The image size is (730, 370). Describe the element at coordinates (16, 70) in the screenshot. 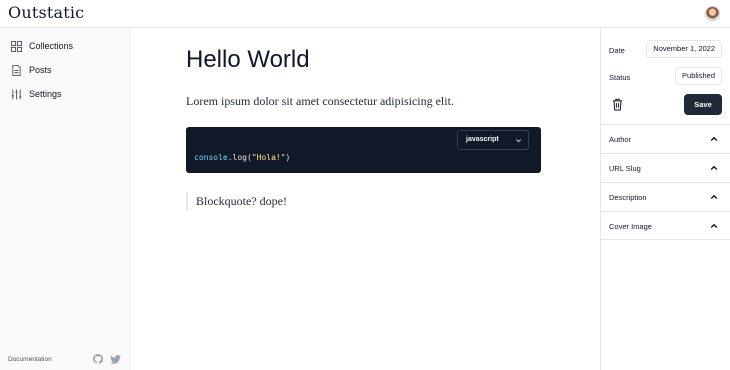

I see `document-icon` at that location.